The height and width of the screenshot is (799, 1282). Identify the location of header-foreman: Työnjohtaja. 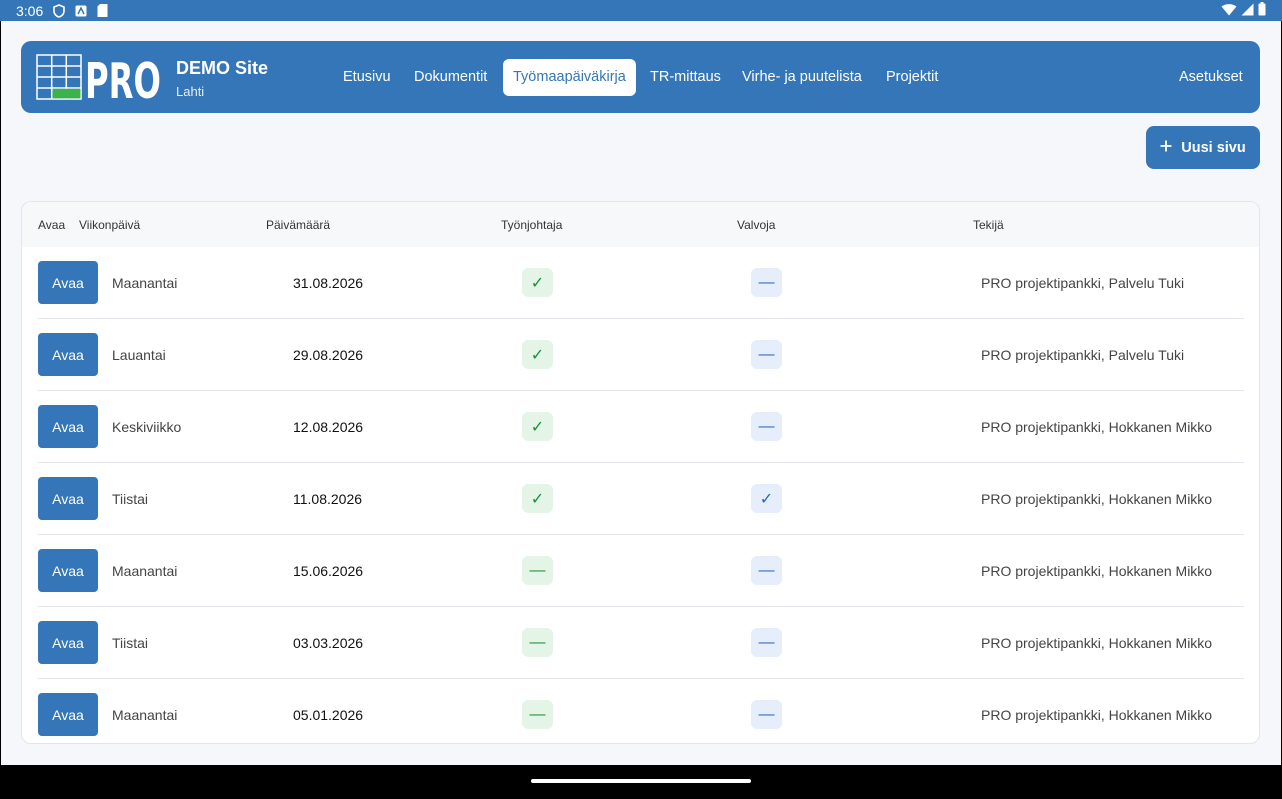
(531, 225).